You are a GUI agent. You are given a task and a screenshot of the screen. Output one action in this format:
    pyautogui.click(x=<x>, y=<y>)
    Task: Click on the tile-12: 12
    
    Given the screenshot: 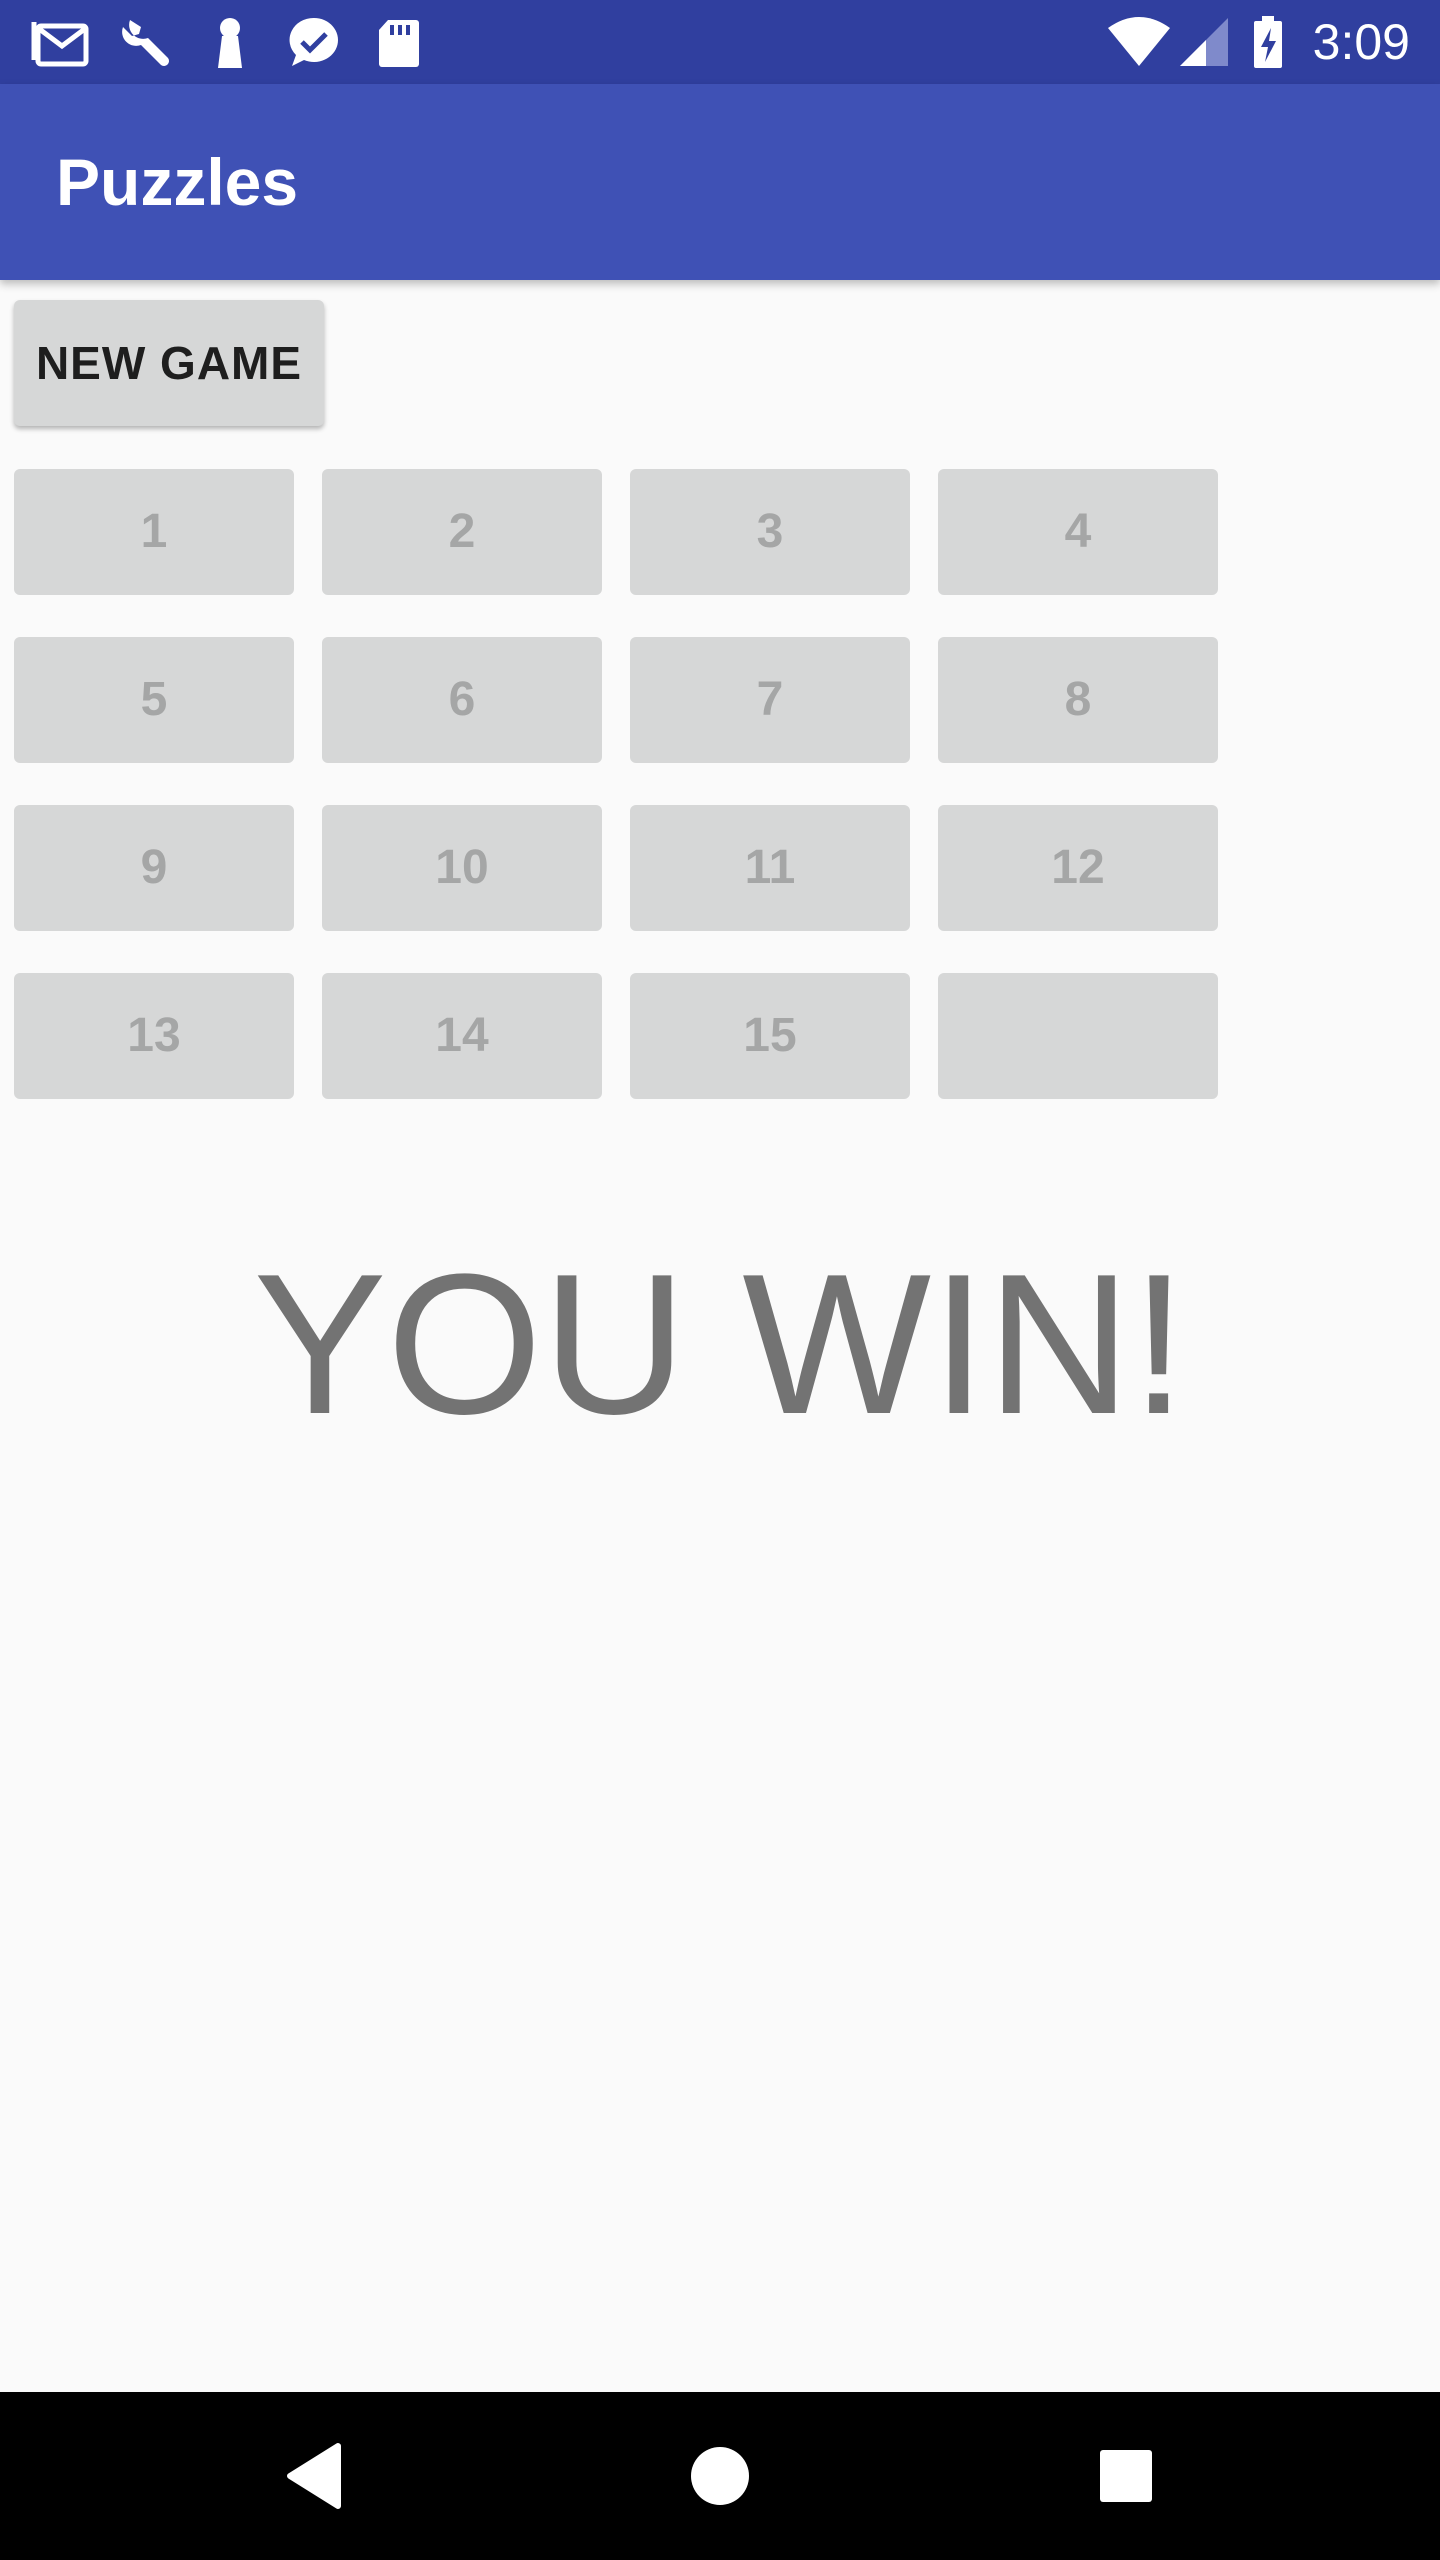 What is the action you would take?
    pyautogui.click(x=1078, y=868)
    